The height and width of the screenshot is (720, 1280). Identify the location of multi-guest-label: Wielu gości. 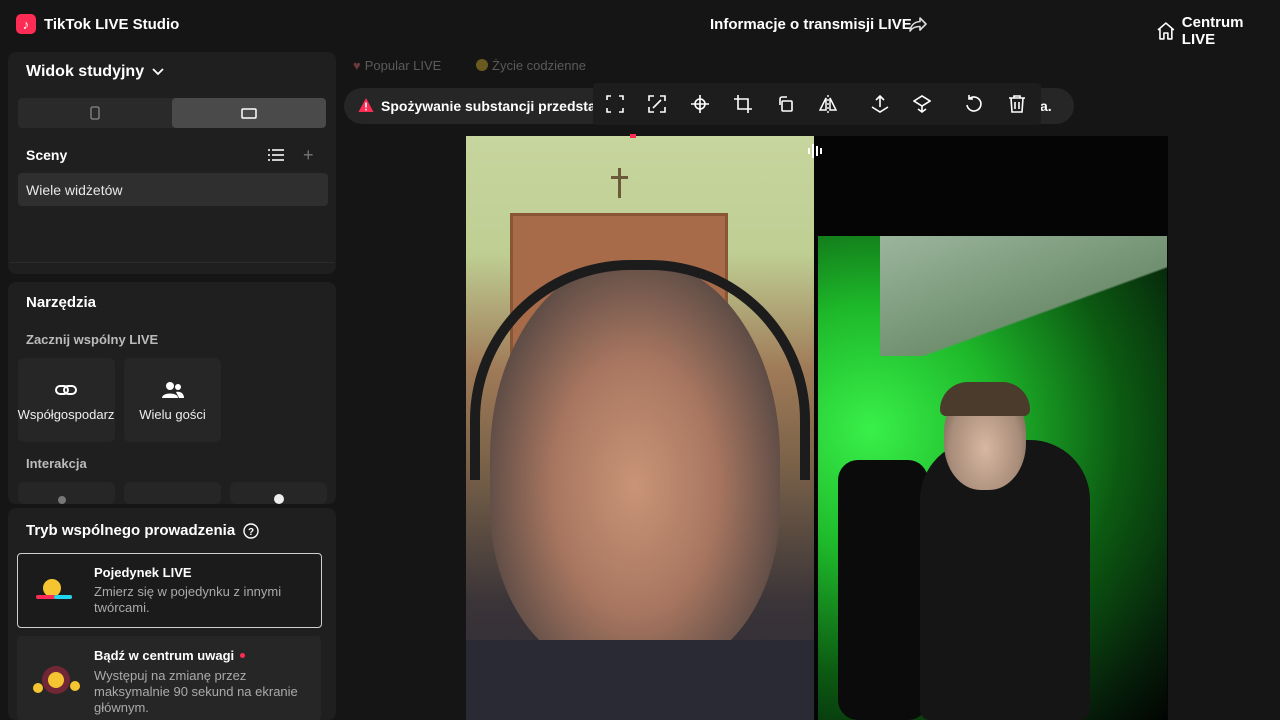
(172, 414).